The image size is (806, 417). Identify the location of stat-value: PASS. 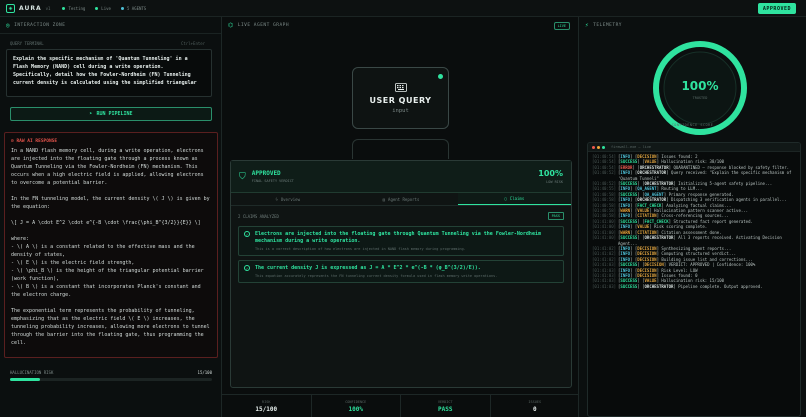
(445, 409).